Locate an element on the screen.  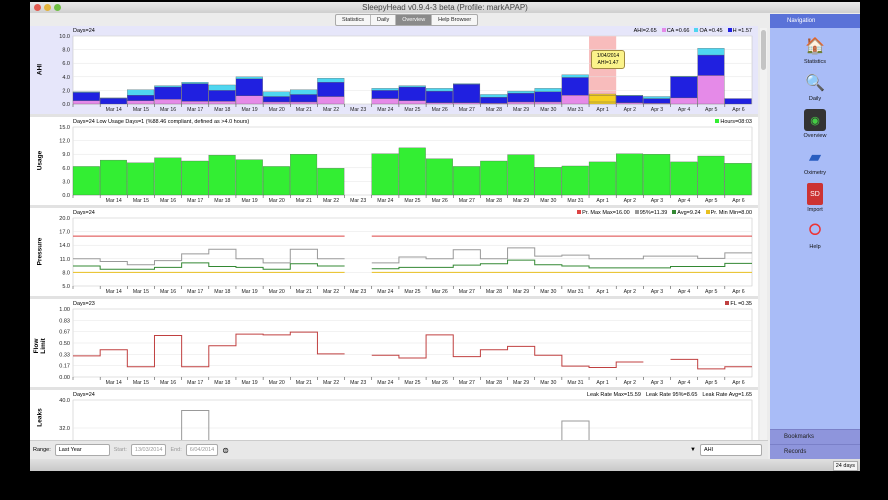
end-date-input: 6/04/2014 is located at coordinates (202, 450).